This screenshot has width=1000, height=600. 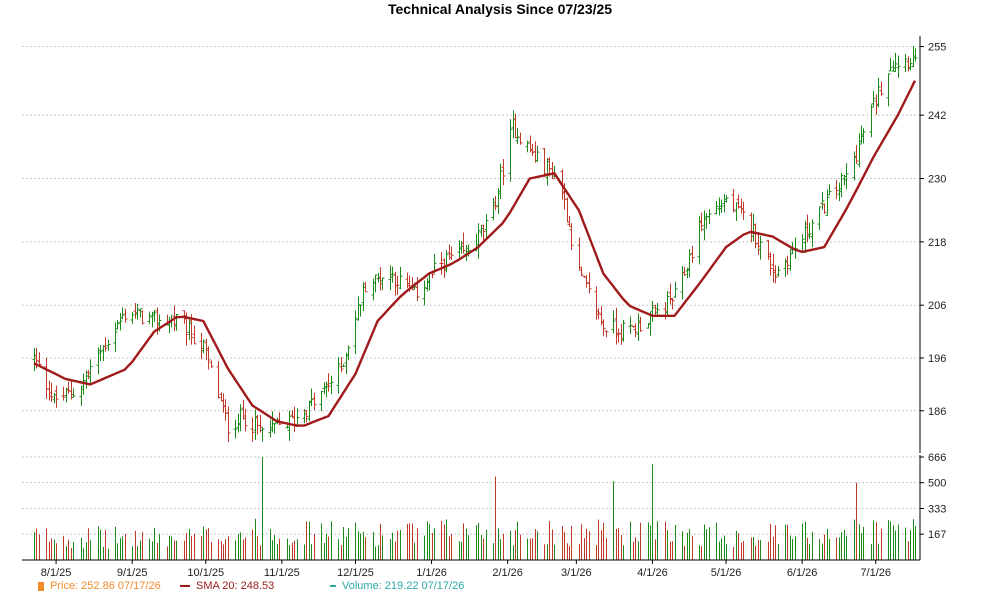 What do you see at coordinates (802, 573) in the screenshot?
I see `x-tick-label: 6/1/26` at bounding box center [802, 573].